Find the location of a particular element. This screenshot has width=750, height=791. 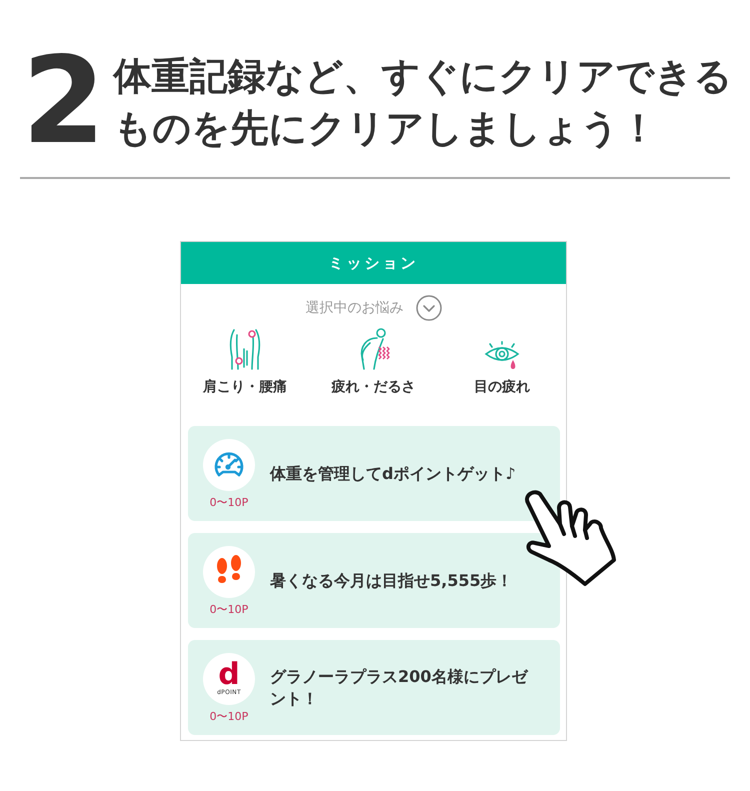

gauge-icon is located at coordinates (229, 464).